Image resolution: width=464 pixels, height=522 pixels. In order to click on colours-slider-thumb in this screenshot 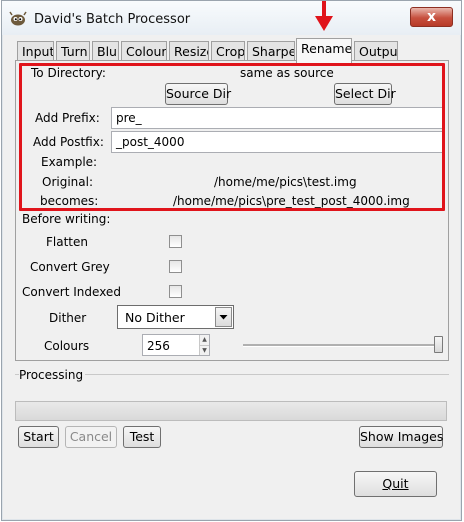, I will do `click(438, 344)`.